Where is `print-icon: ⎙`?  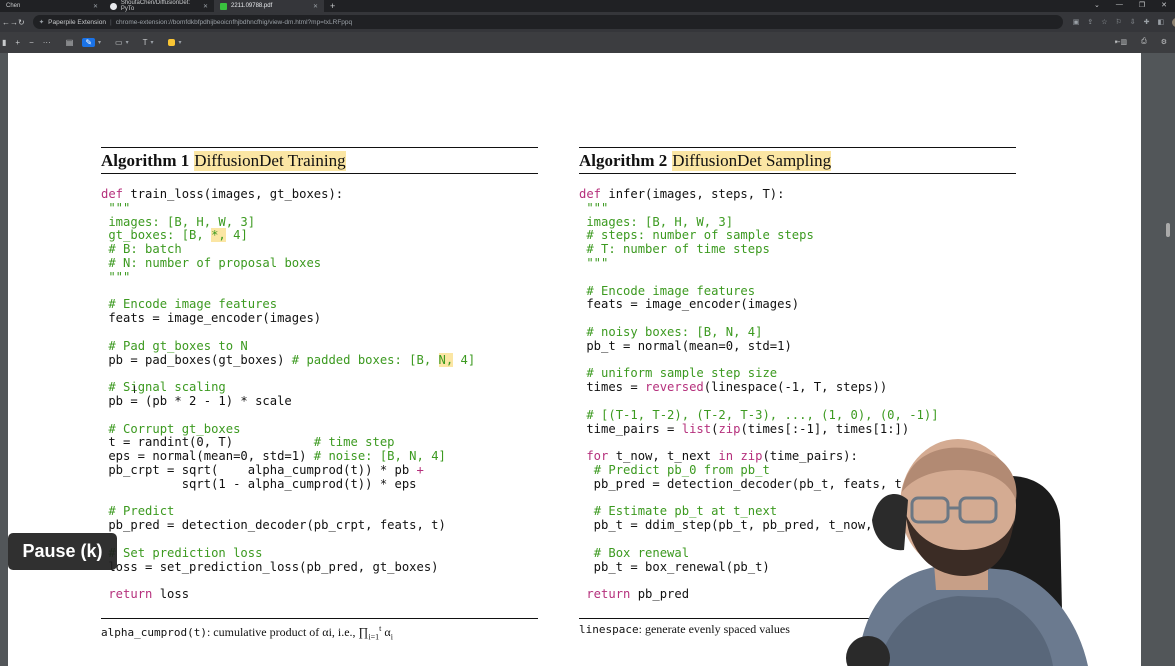
print-icon: ⎙ is located at coordinates (1144, 42).